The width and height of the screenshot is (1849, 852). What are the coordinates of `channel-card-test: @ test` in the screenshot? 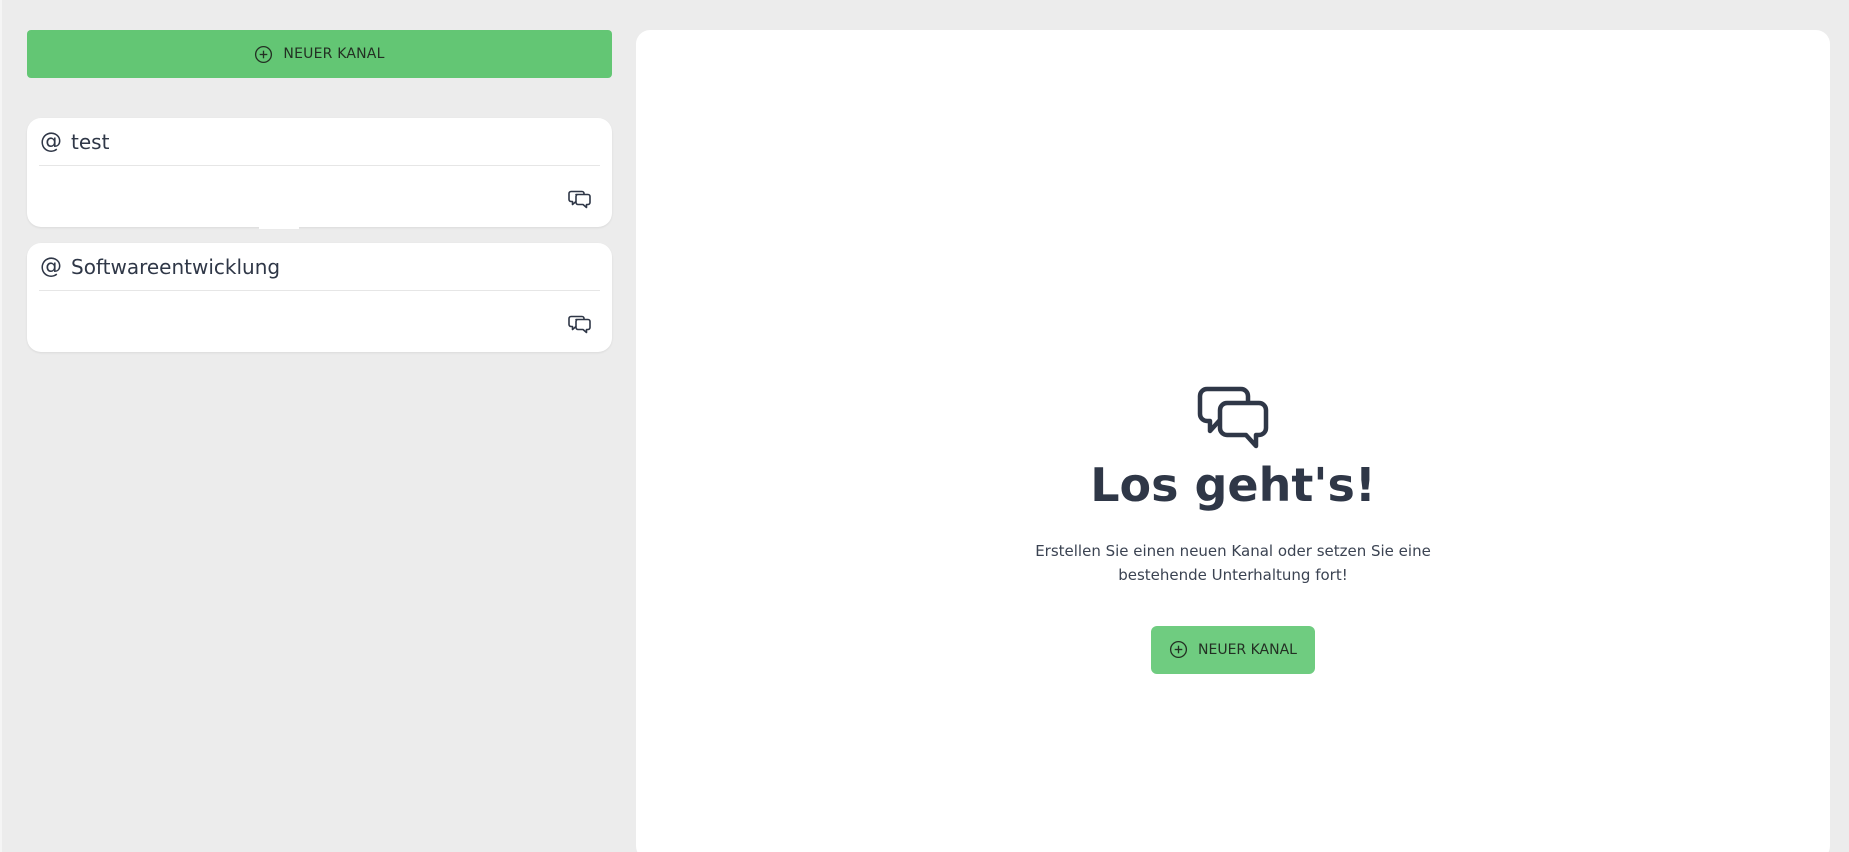 It's located at (319, 173).